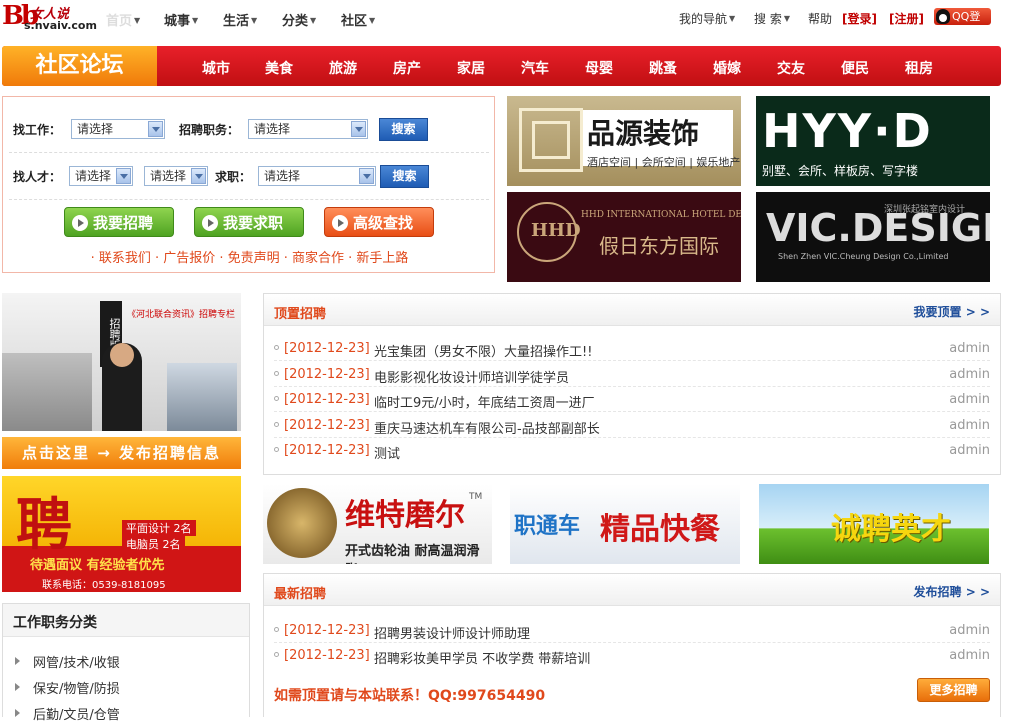 This screenshot has height=723, width=1012. Describe the element at coordinates (943, 16) in the screenshot. I see `qq-penguin-icon` at that location.